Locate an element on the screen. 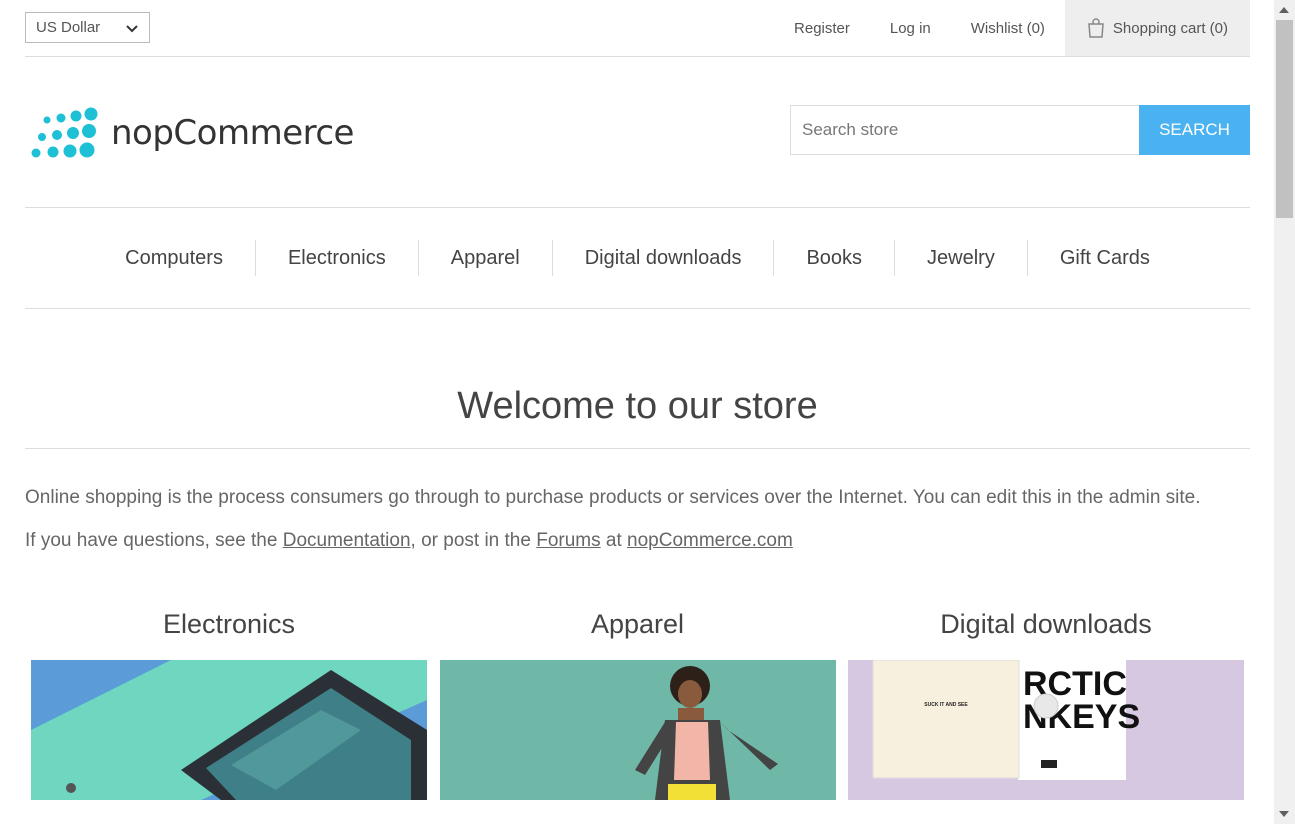  login-link: Log in is located at coordinates (910, 28).